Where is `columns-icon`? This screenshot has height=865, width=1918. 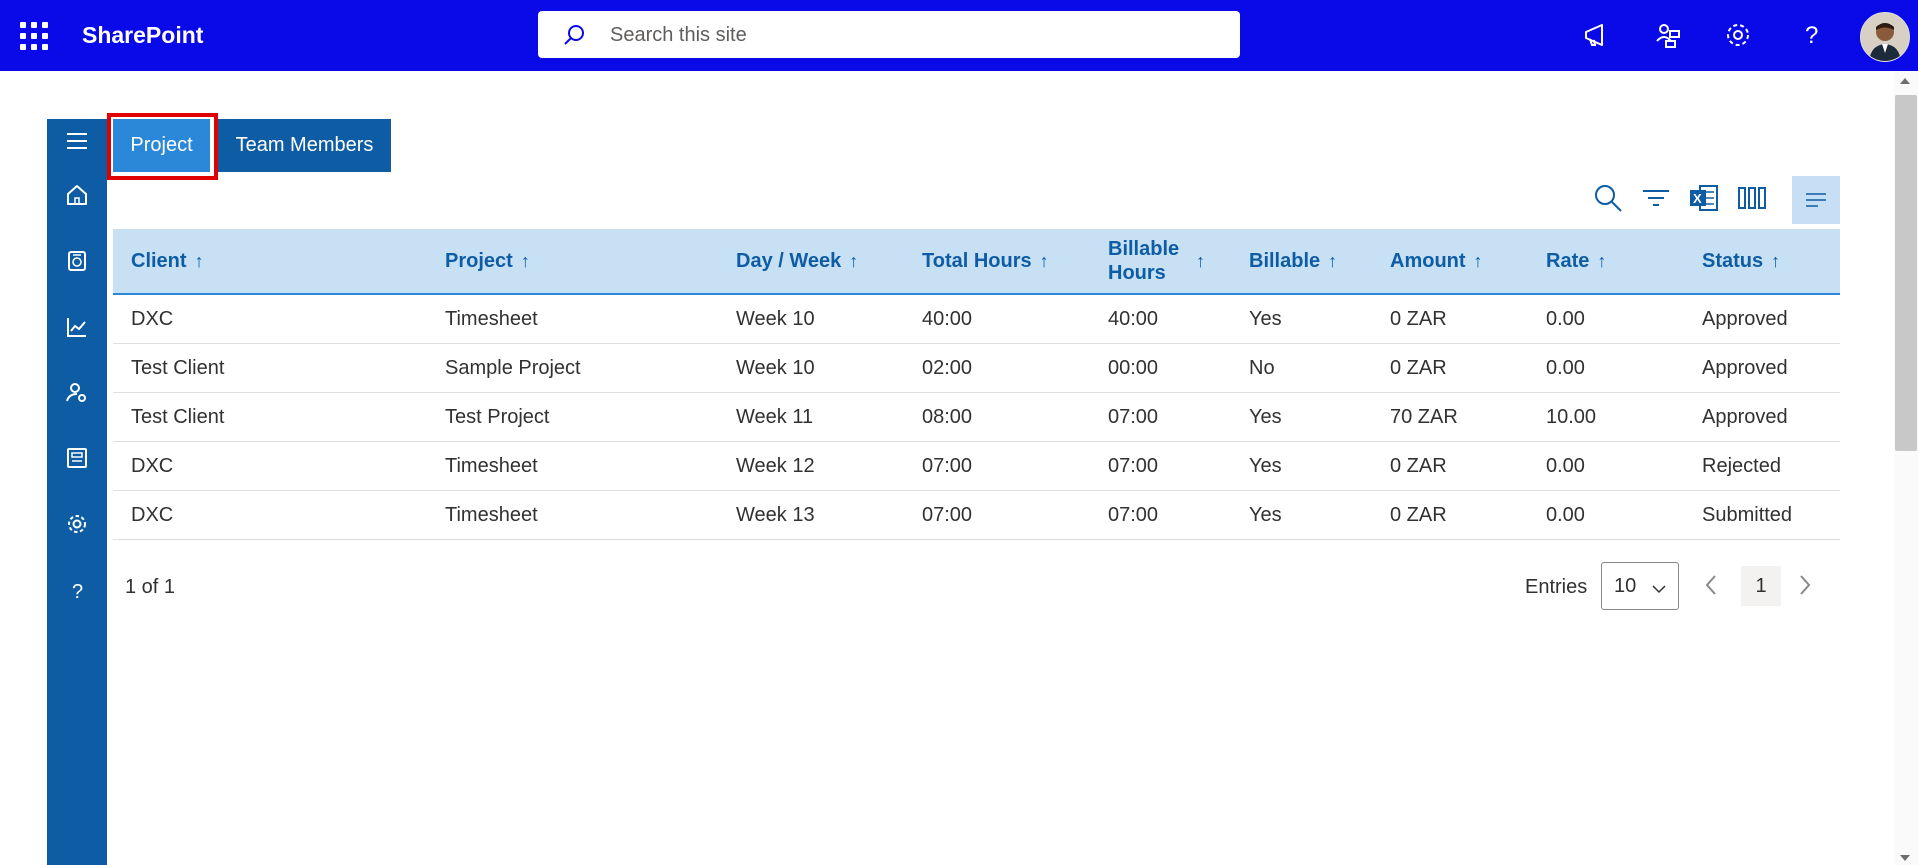
columns-icon is located at coordinates (1752, 198).